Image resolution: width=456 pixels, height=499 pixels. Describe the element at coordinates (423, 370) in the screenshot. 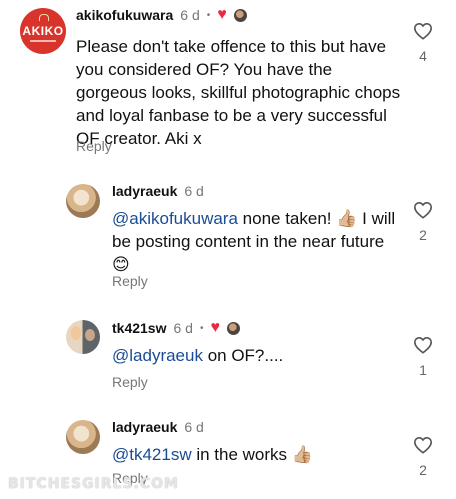

I see `like-count: 1` at that location.